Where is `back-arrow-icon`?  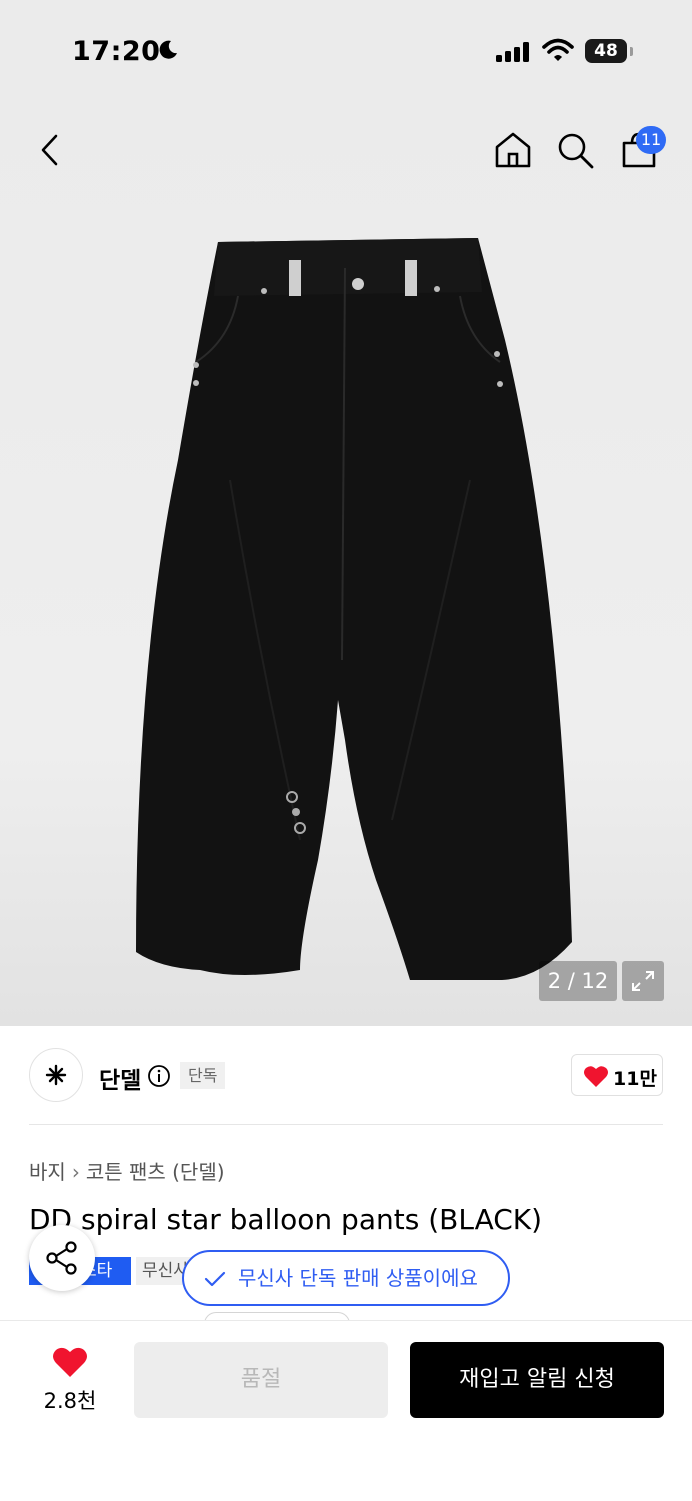 back-arrow-icon is located at coordinates (50, 150).